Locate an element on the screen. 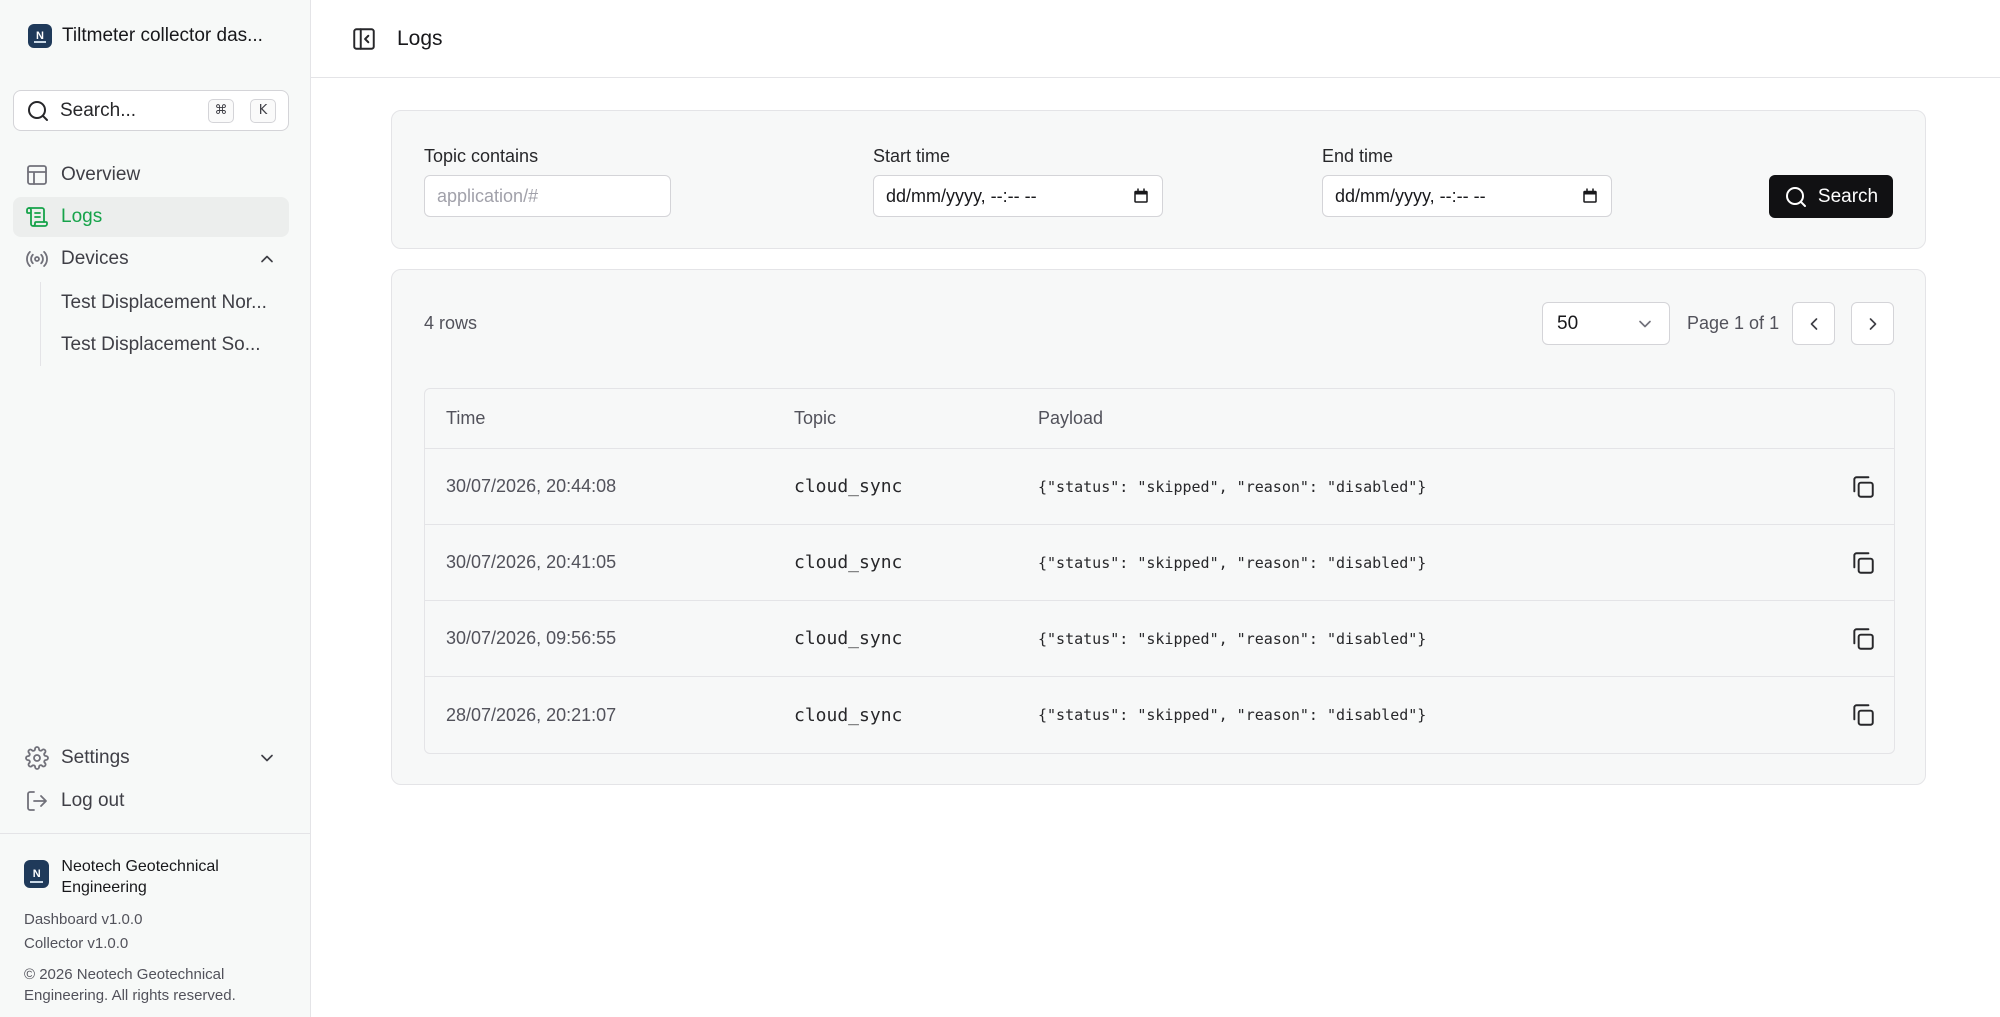 Image resolution: width=2000 pixels, height=1017 pixels. column-header-payload: Payload is located at coordinates (1435, 418).